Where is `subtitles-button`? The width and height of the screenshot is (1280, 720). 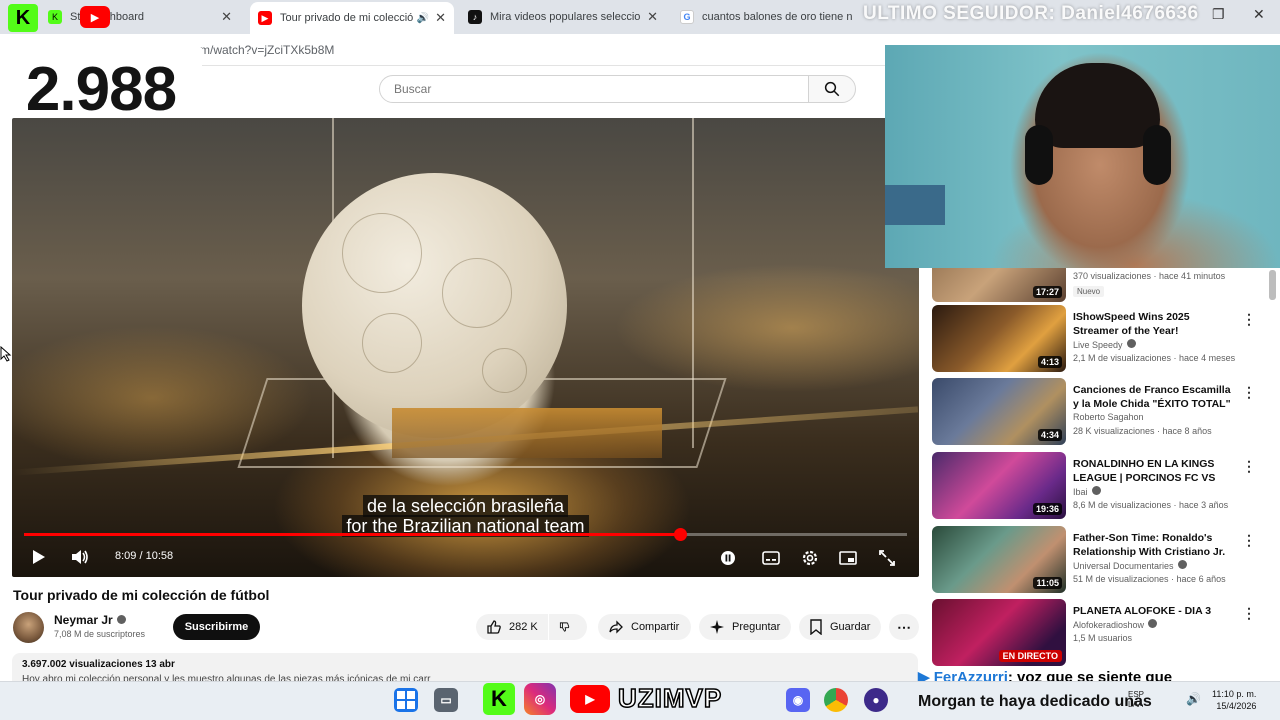
subtitles-button is located at coordinates (771, 558).